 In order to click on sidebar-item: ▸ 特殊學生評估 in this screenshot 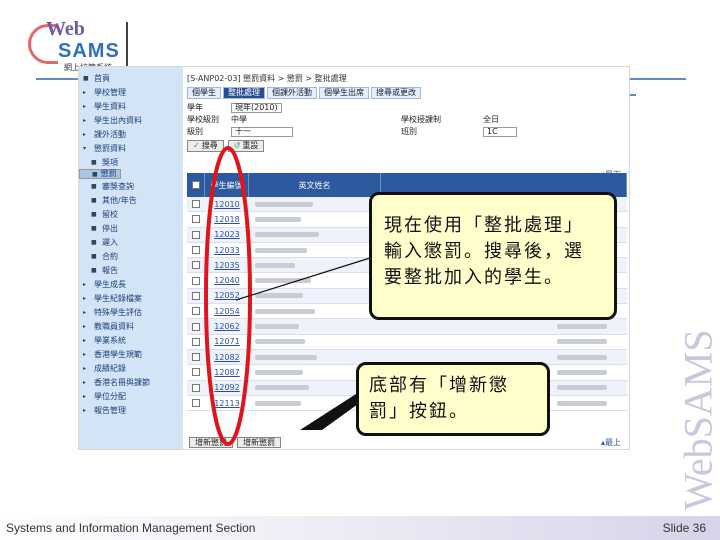, I will do `click(131, 313)`.